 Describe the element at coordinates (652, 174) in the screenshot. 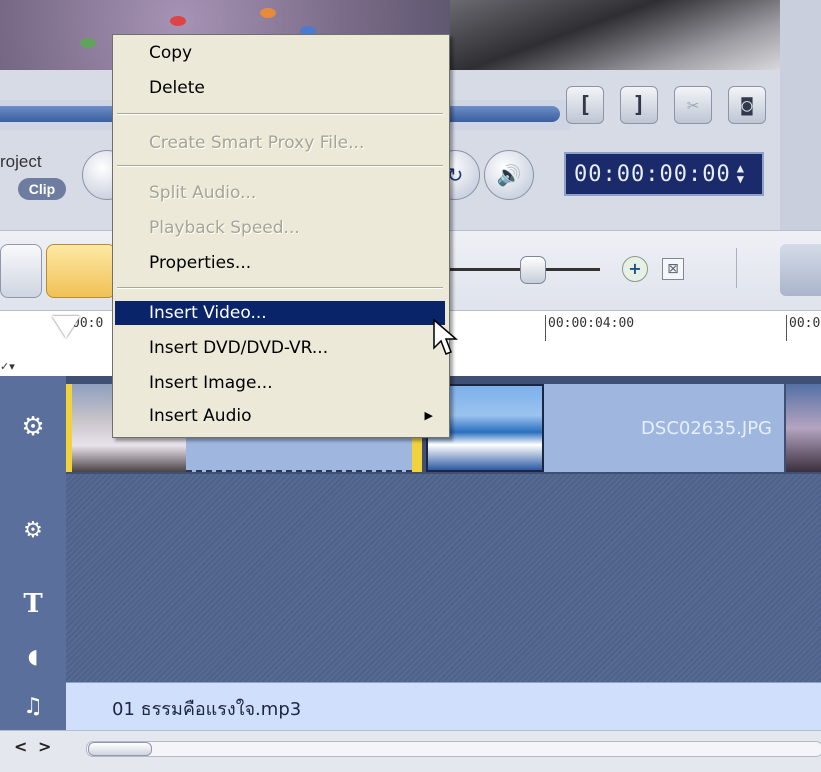

I see `timecode-value: 00:00:00:00` at that location.